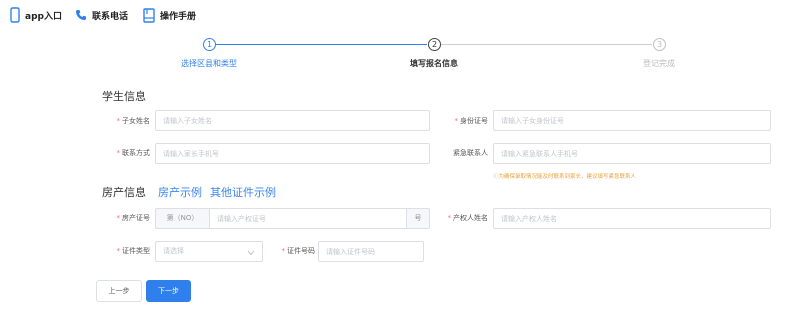 The height and width of the screenshot is (330, 800). I want to click on step-1-label: 选择区县和类型, so click(209, 63).